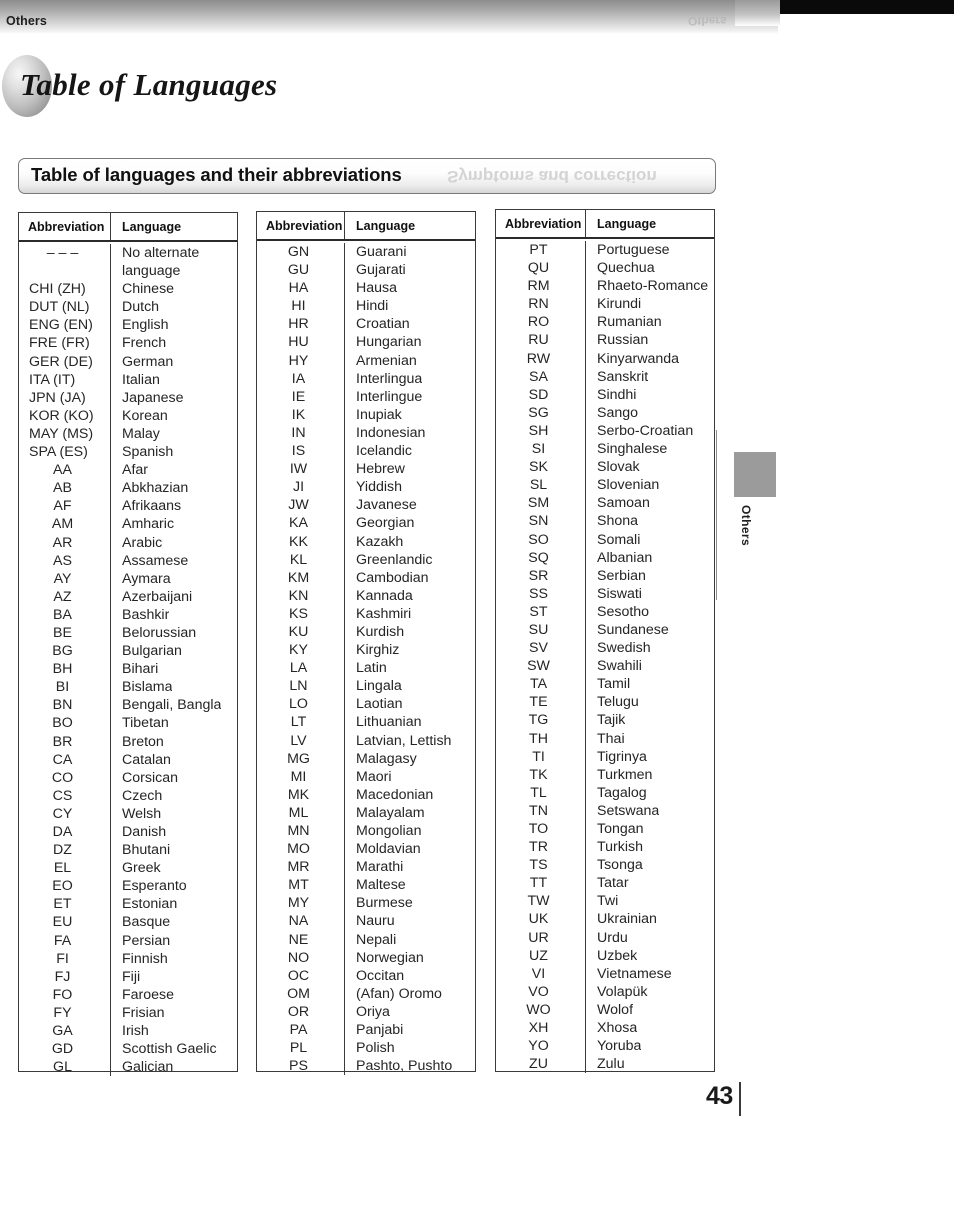 The image size is (954, 1232). Describe the element at coordinates (148, 1067) in the screenshot. I see `cell-language: Galician` at that location.